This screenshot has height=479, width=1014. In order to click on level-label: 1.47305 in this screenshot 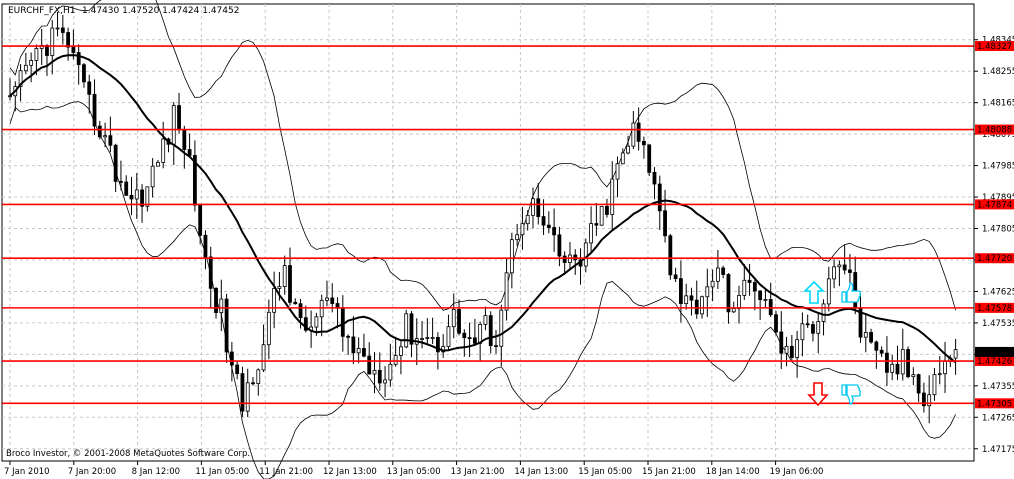, I will do `click(994, 404)`.